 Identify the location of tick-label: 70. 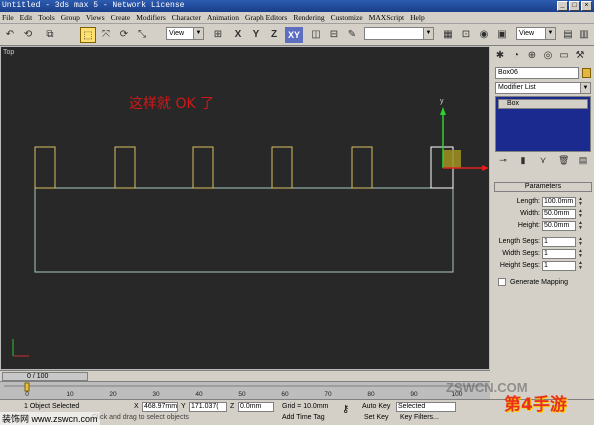
(328, 394).